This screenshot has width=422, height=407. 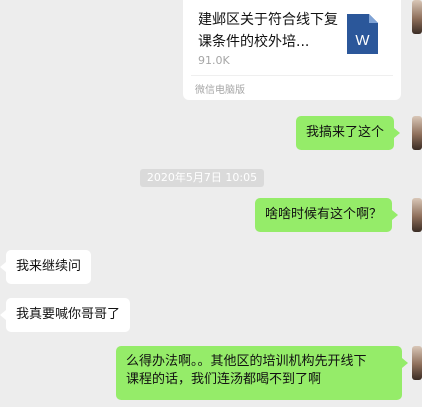 I want to click on message-bubble-sent: 么得办法啊。。其他区的培训机构先开线下 课程的话，我们连汤都喝不到了啊, so click(x=262, y=373).